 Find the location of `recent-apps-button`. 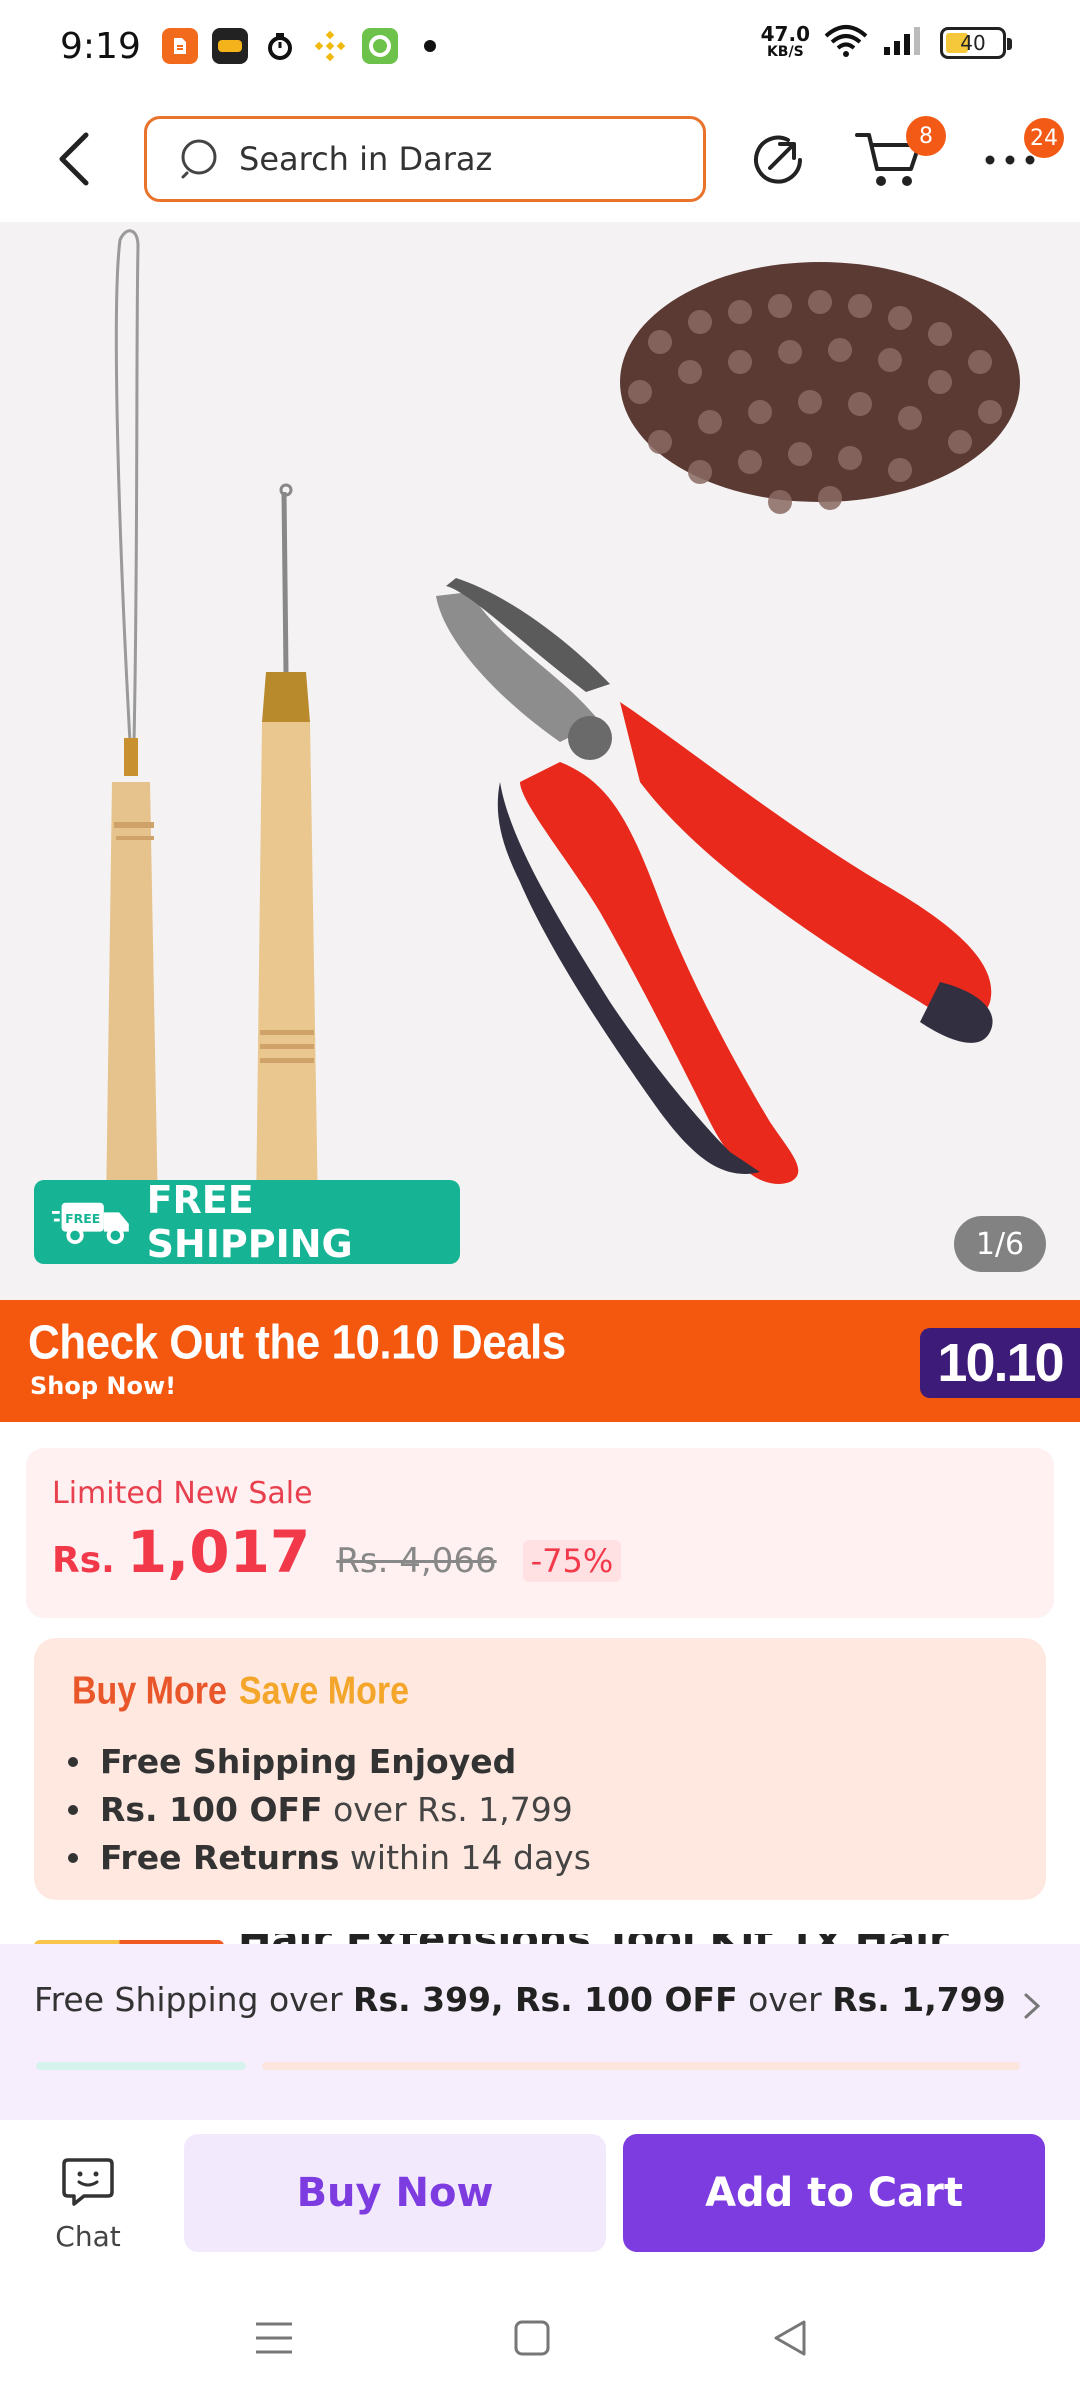

recent-apps-button is located at coordinates (274, 2338).